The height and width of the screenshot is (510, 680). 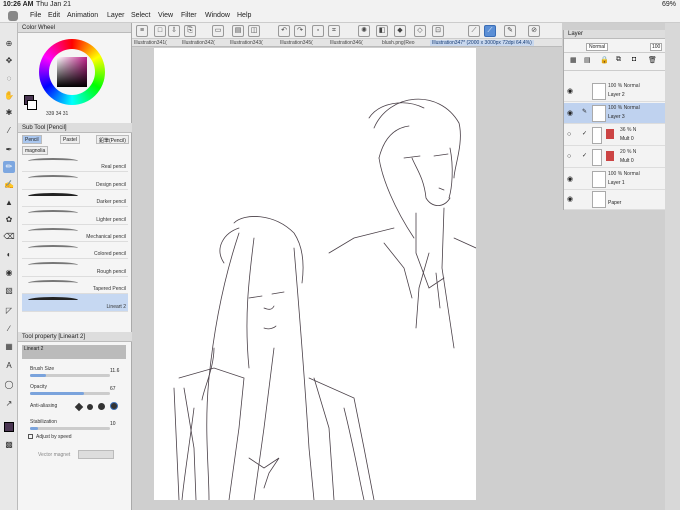 I want to click on layer-row-layer3: ◉ ✎ 100 % Normal Layer 3, so click(x=615, y=113).